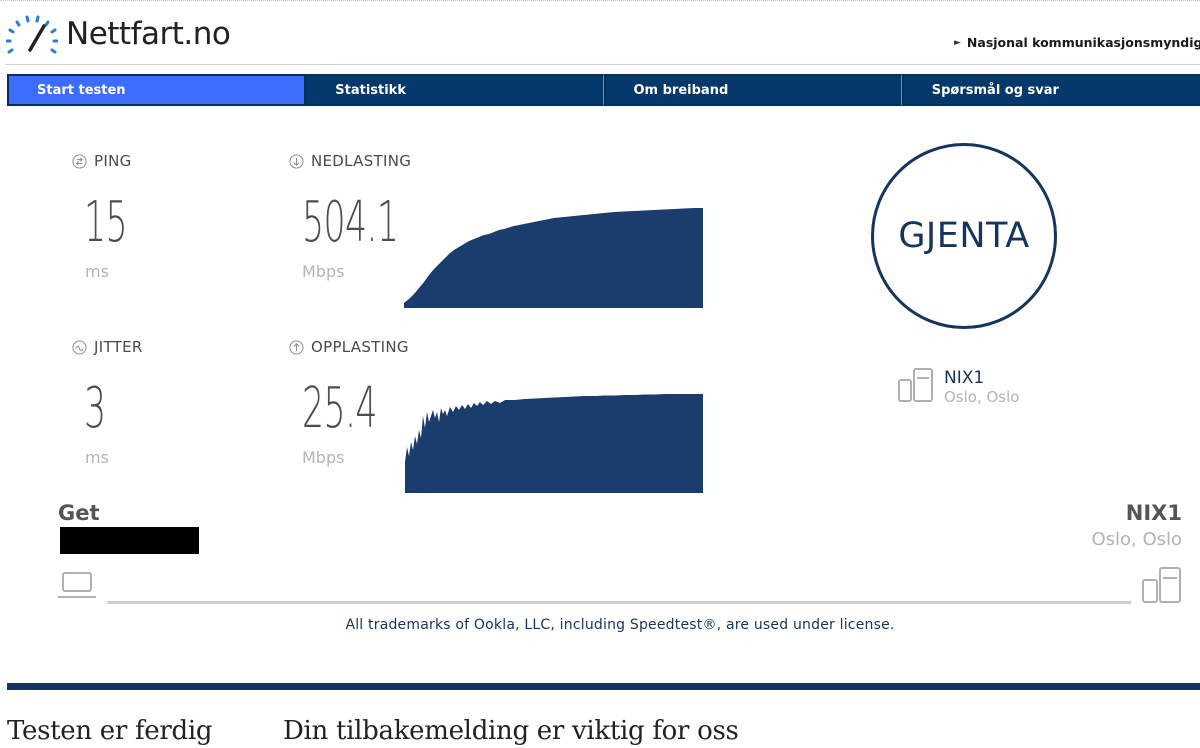 Image resolution: width=1200 pixels, height=748 pixels. Describe the element at coordinates (1083, 42) in the screenshot. I see `nkom-link-label: Nasjonal kommunikasjonsmyndig` at that location.